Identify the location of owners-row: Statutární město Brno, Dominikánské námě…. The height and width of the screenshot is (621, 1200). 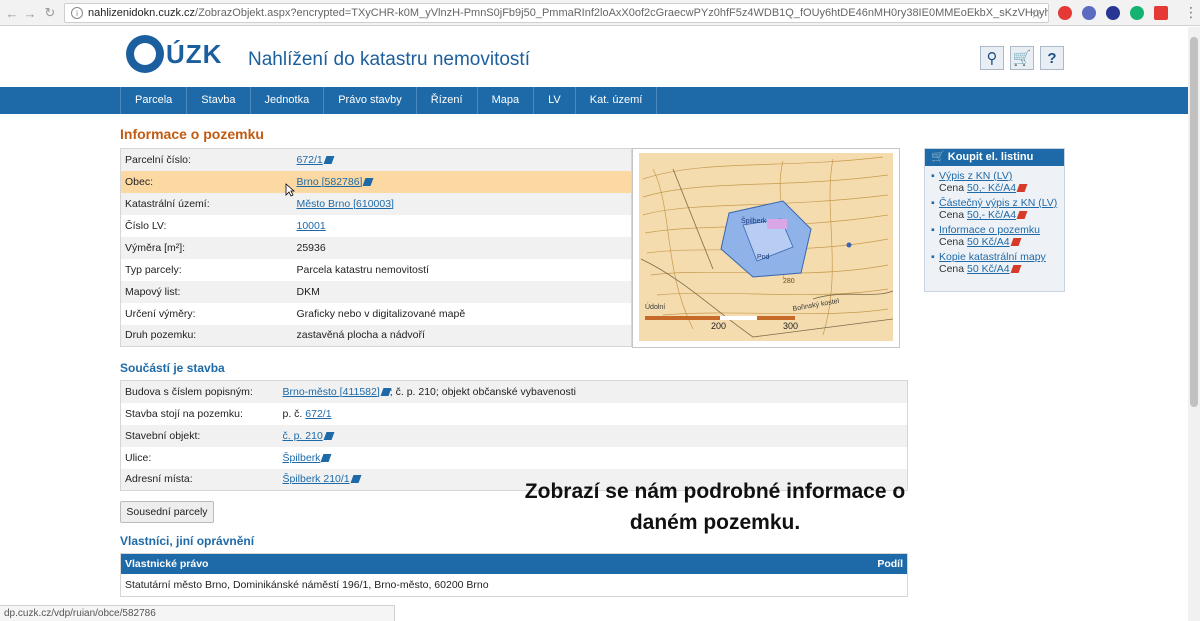
(307, 585).